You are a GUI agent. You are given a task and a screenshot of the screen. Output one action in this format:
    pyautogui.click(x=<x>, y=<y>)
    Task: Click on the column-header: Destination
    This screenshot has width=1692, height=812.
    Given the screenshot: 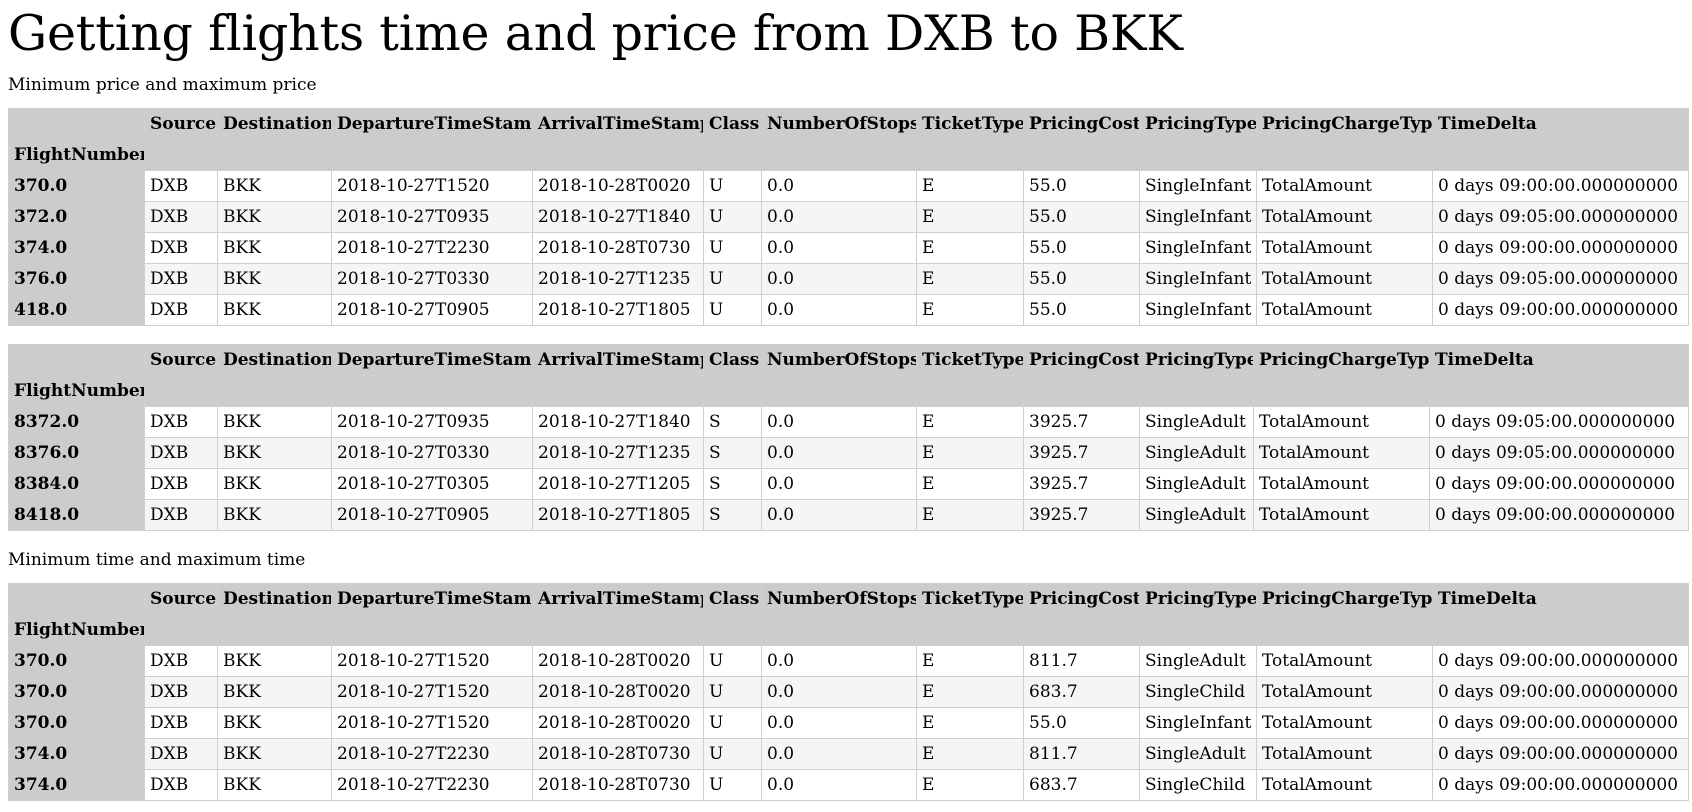 What is the action you would take?
    pyautogui.click(x=274, y=360)
    